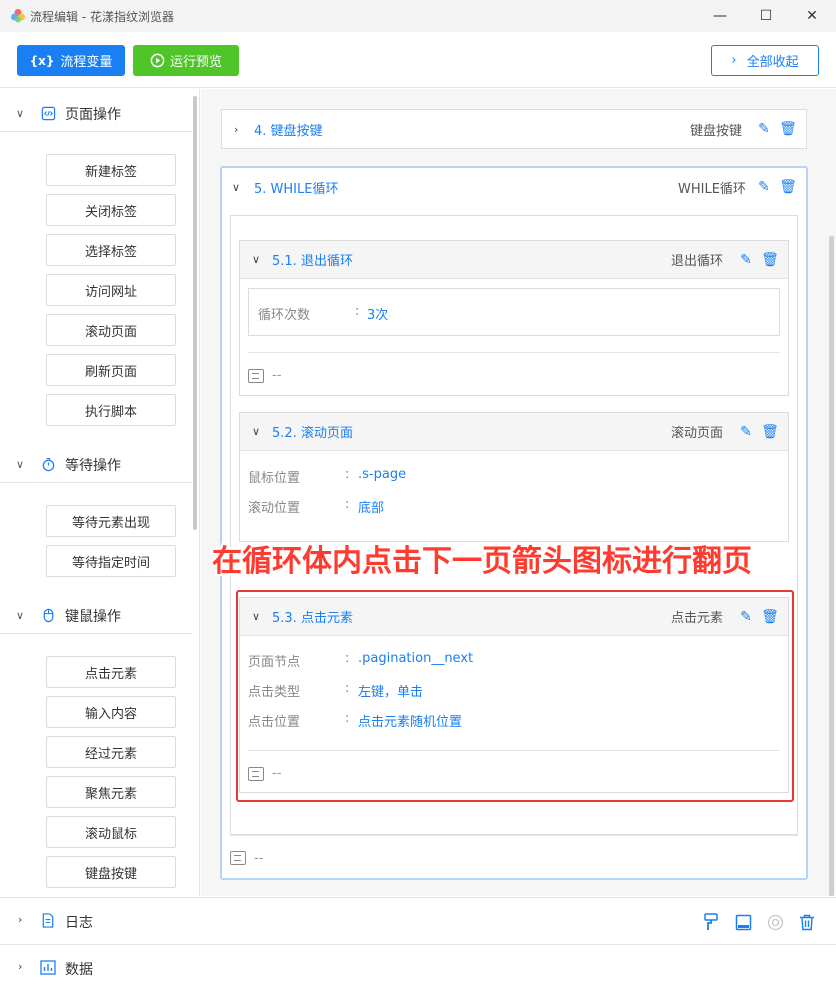  Describe the element at coordinates (111, 872) in the screenshot. I see `action-keyboard-key: 键盘按键` at that location.